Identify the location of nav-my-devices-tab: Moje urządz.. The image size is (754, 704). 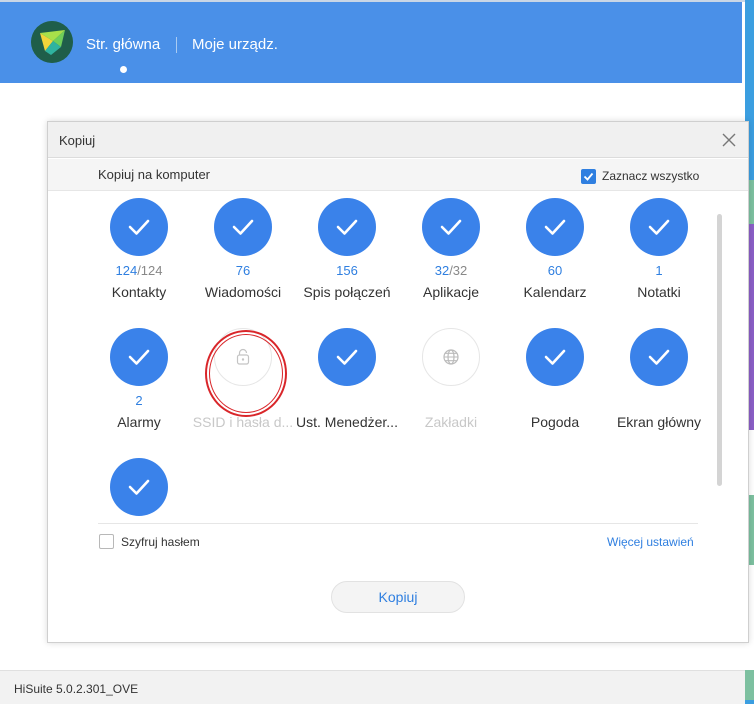
(235, 44).